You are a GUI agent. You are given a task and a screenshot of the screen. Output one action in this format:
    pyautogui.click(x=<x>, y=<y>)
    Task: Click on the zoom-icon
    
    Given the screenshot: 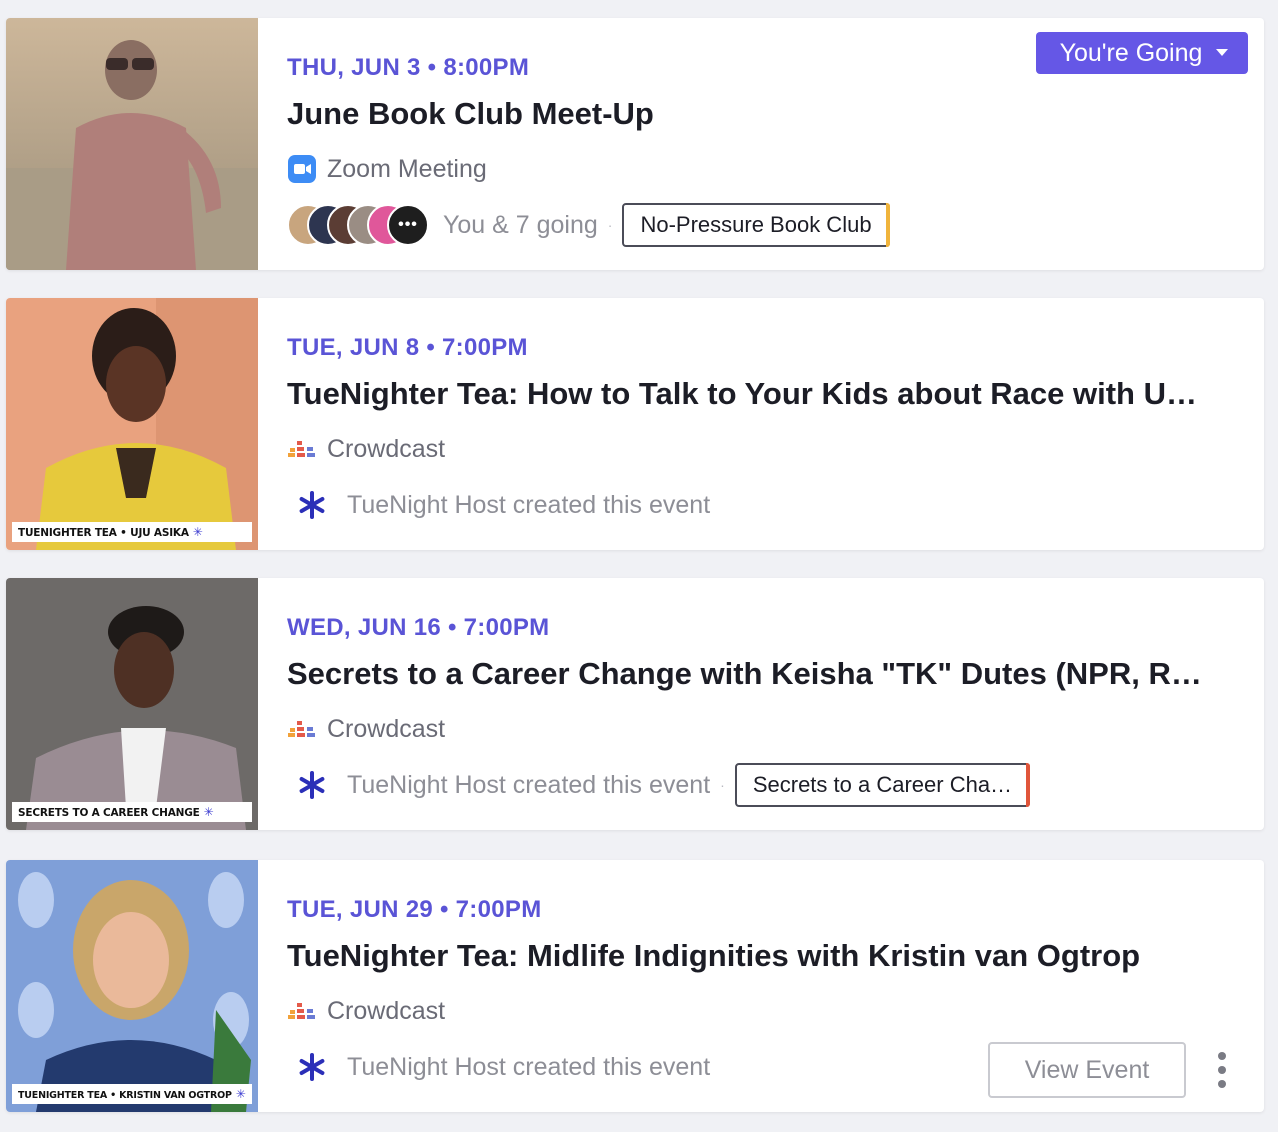 What is the action you would take?
    pyautogui.click(x=302, y=169)
    